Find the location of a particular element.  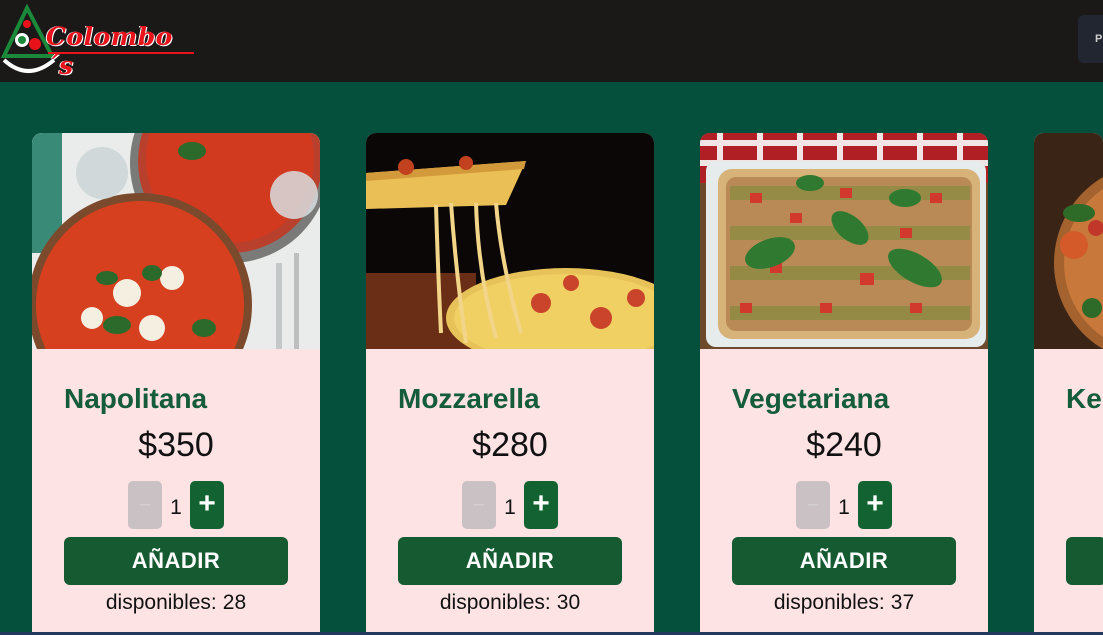

stock-info: disponibles: 37 is located at coordinates (844, 603).